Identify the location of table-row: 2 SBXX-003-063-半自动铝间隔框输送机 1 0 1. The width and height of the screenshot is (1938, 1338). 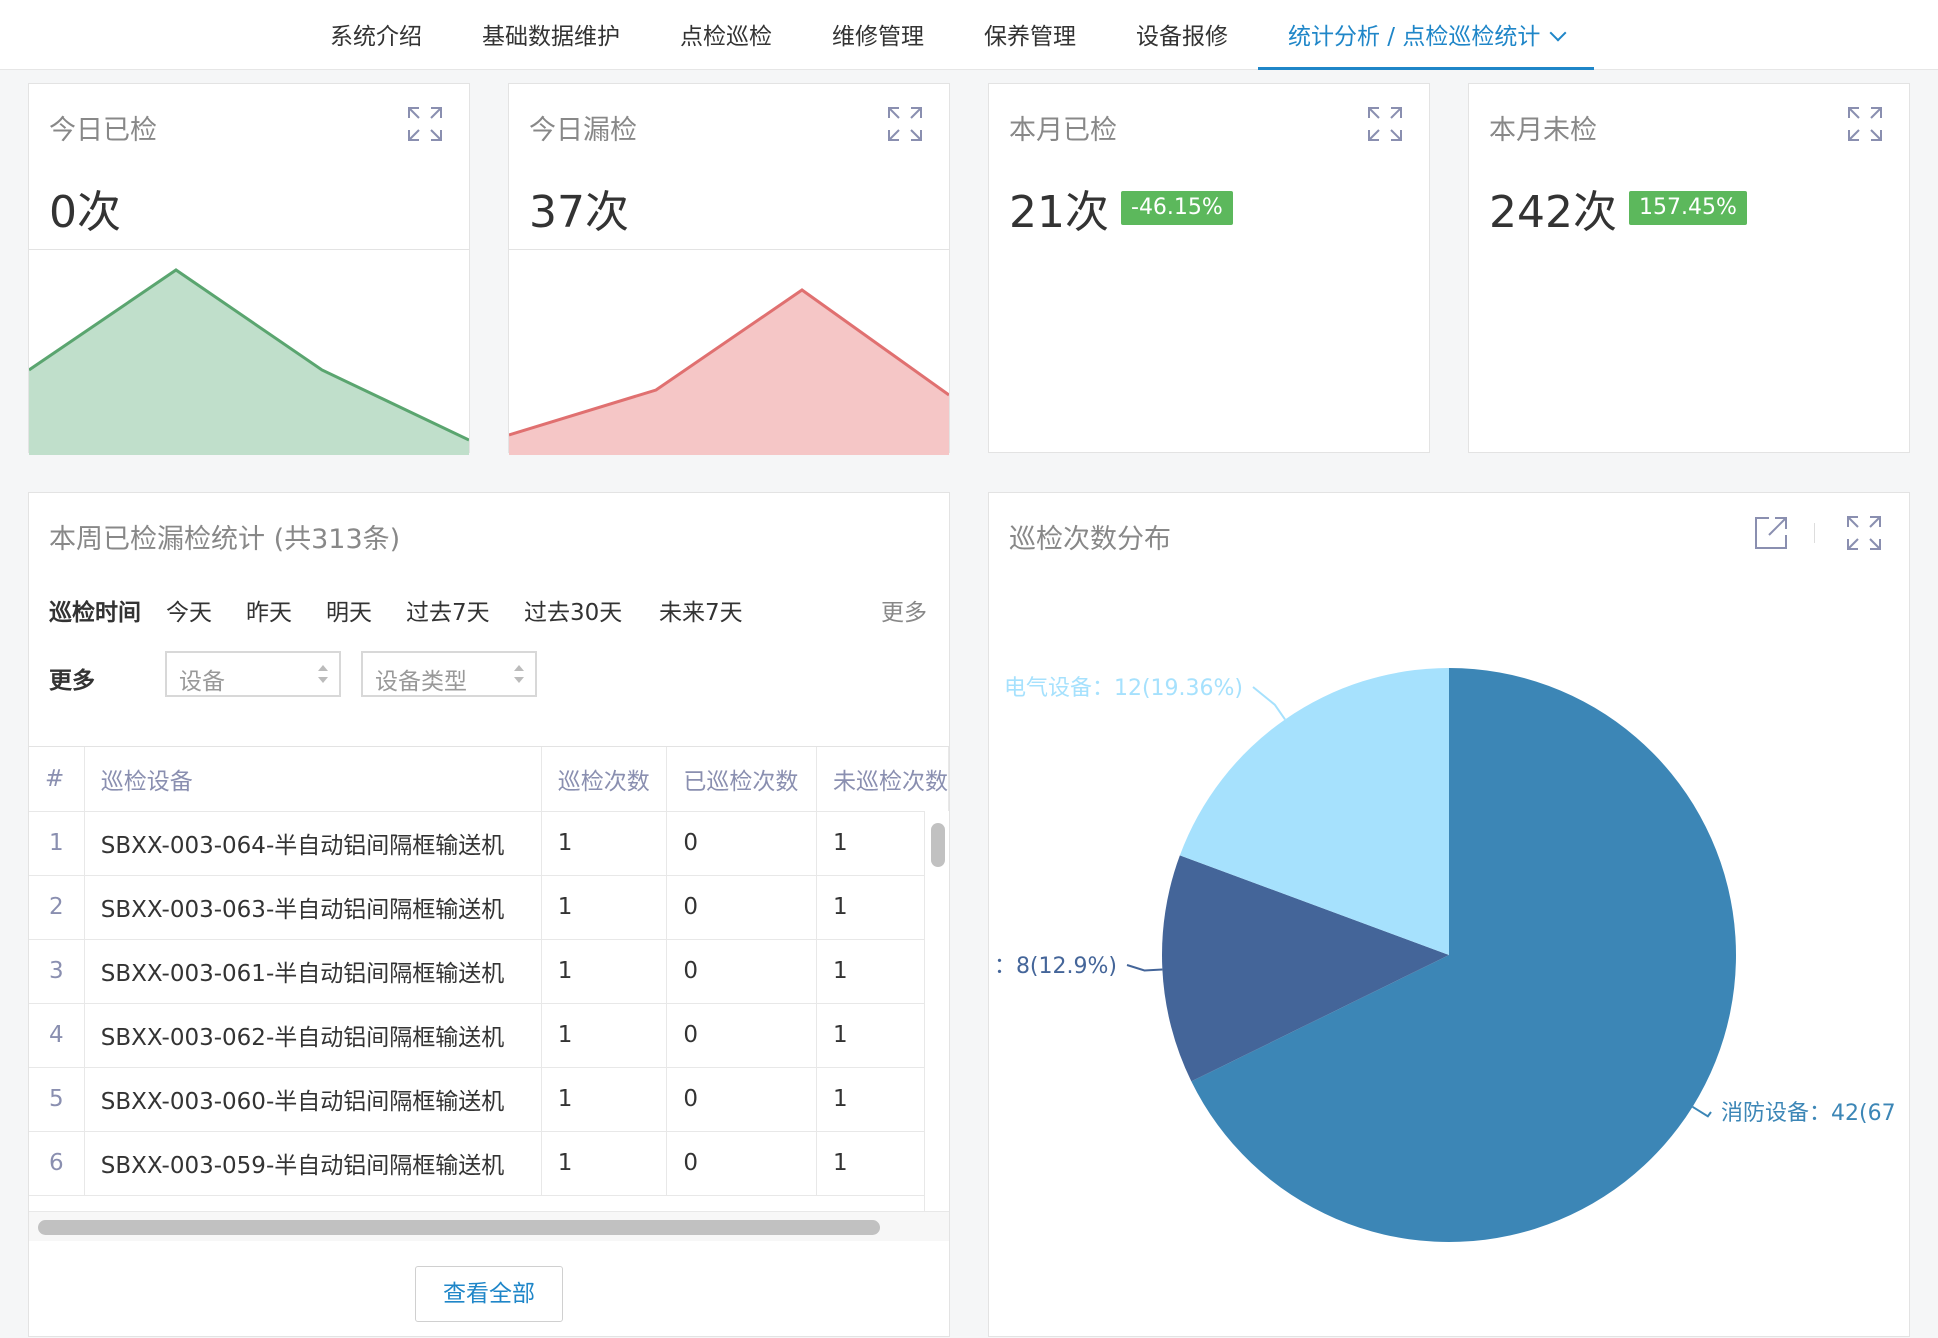
(489, 907).